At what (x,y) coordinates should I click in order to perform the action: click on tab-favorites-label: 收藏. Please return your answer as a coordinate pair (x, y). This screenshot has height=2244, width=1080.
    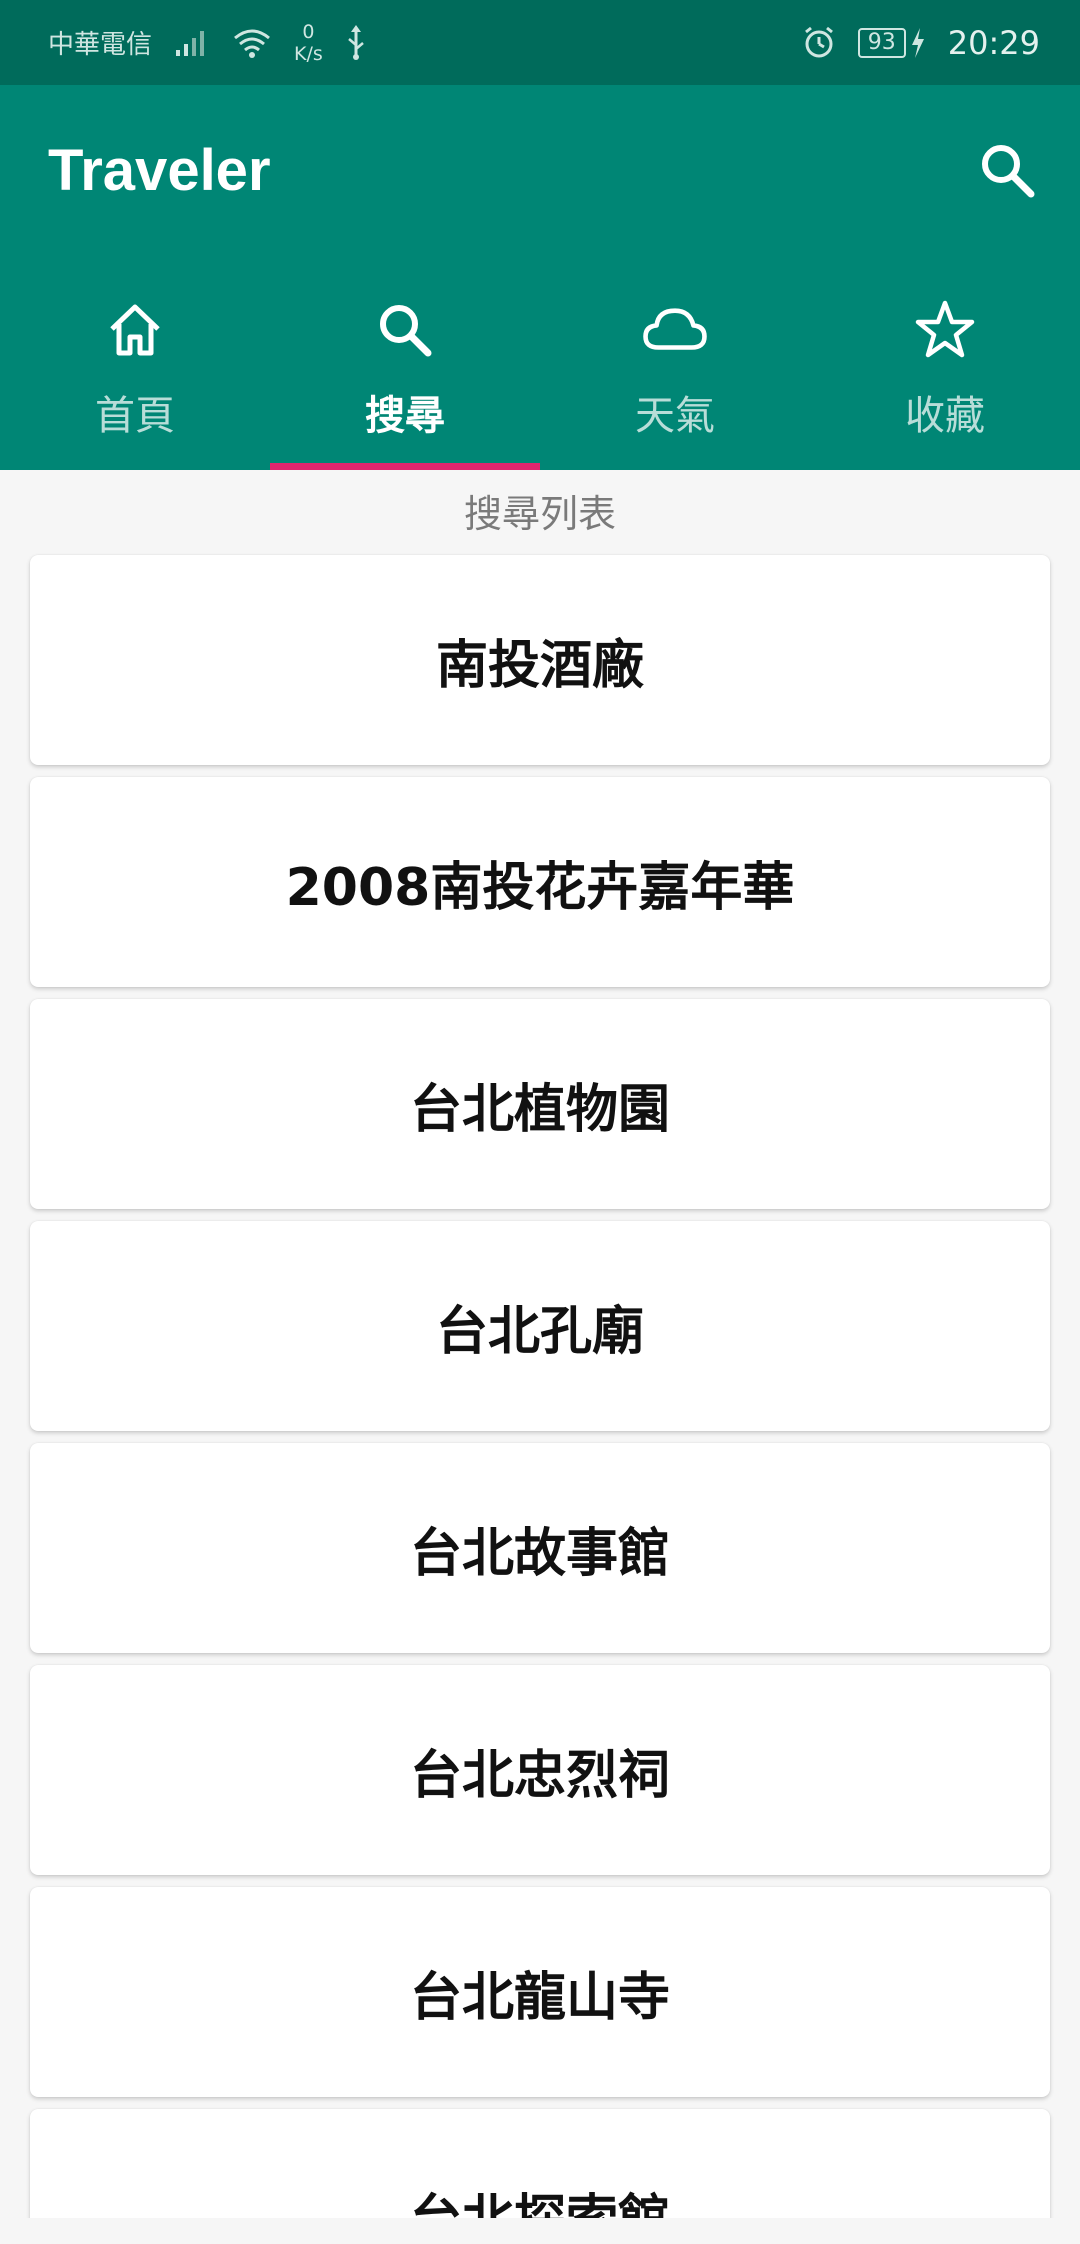
    Looking at the image, I should click on (945, 416).